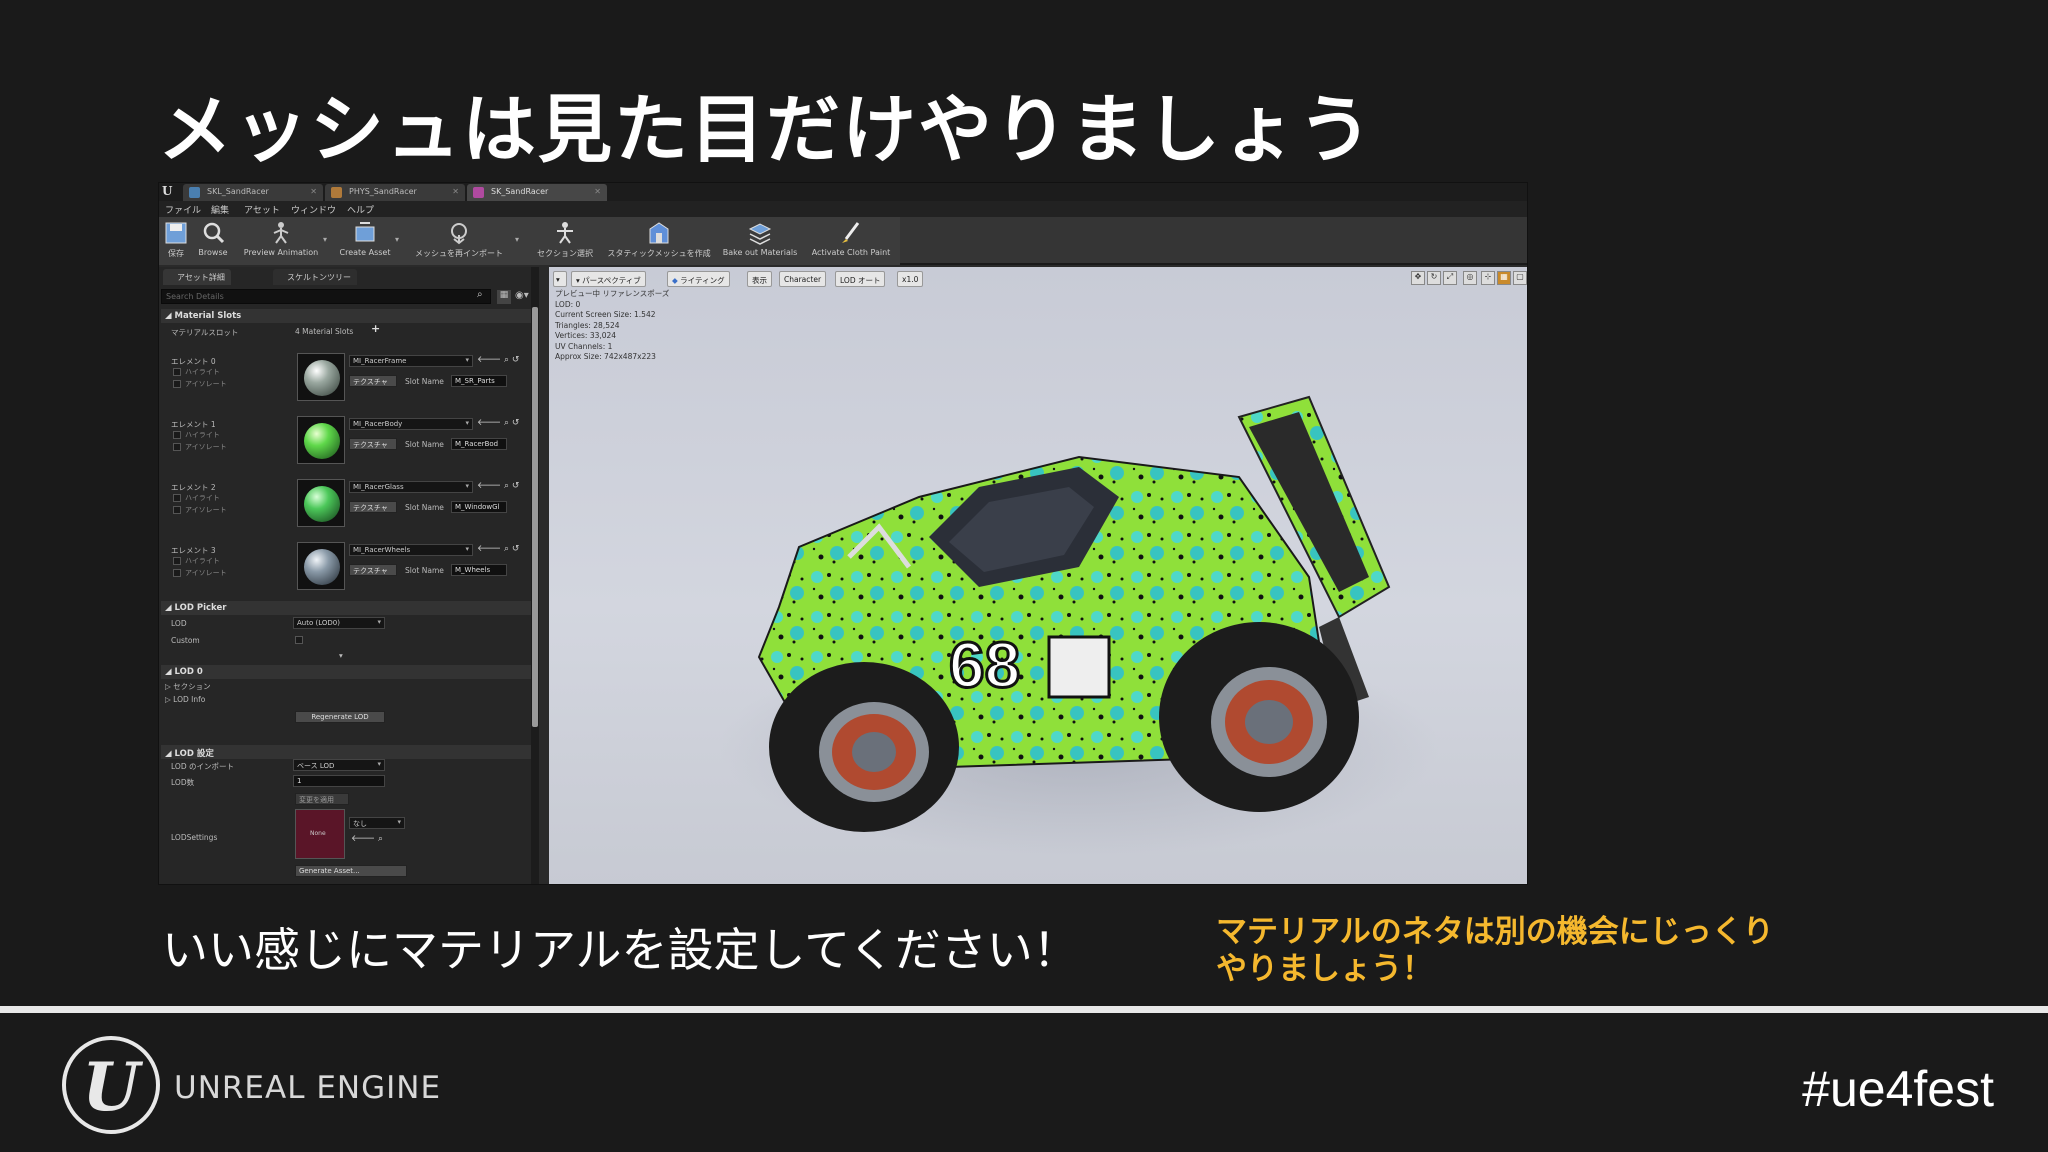  I want to click on save-button: 保存, so click(176, 241).